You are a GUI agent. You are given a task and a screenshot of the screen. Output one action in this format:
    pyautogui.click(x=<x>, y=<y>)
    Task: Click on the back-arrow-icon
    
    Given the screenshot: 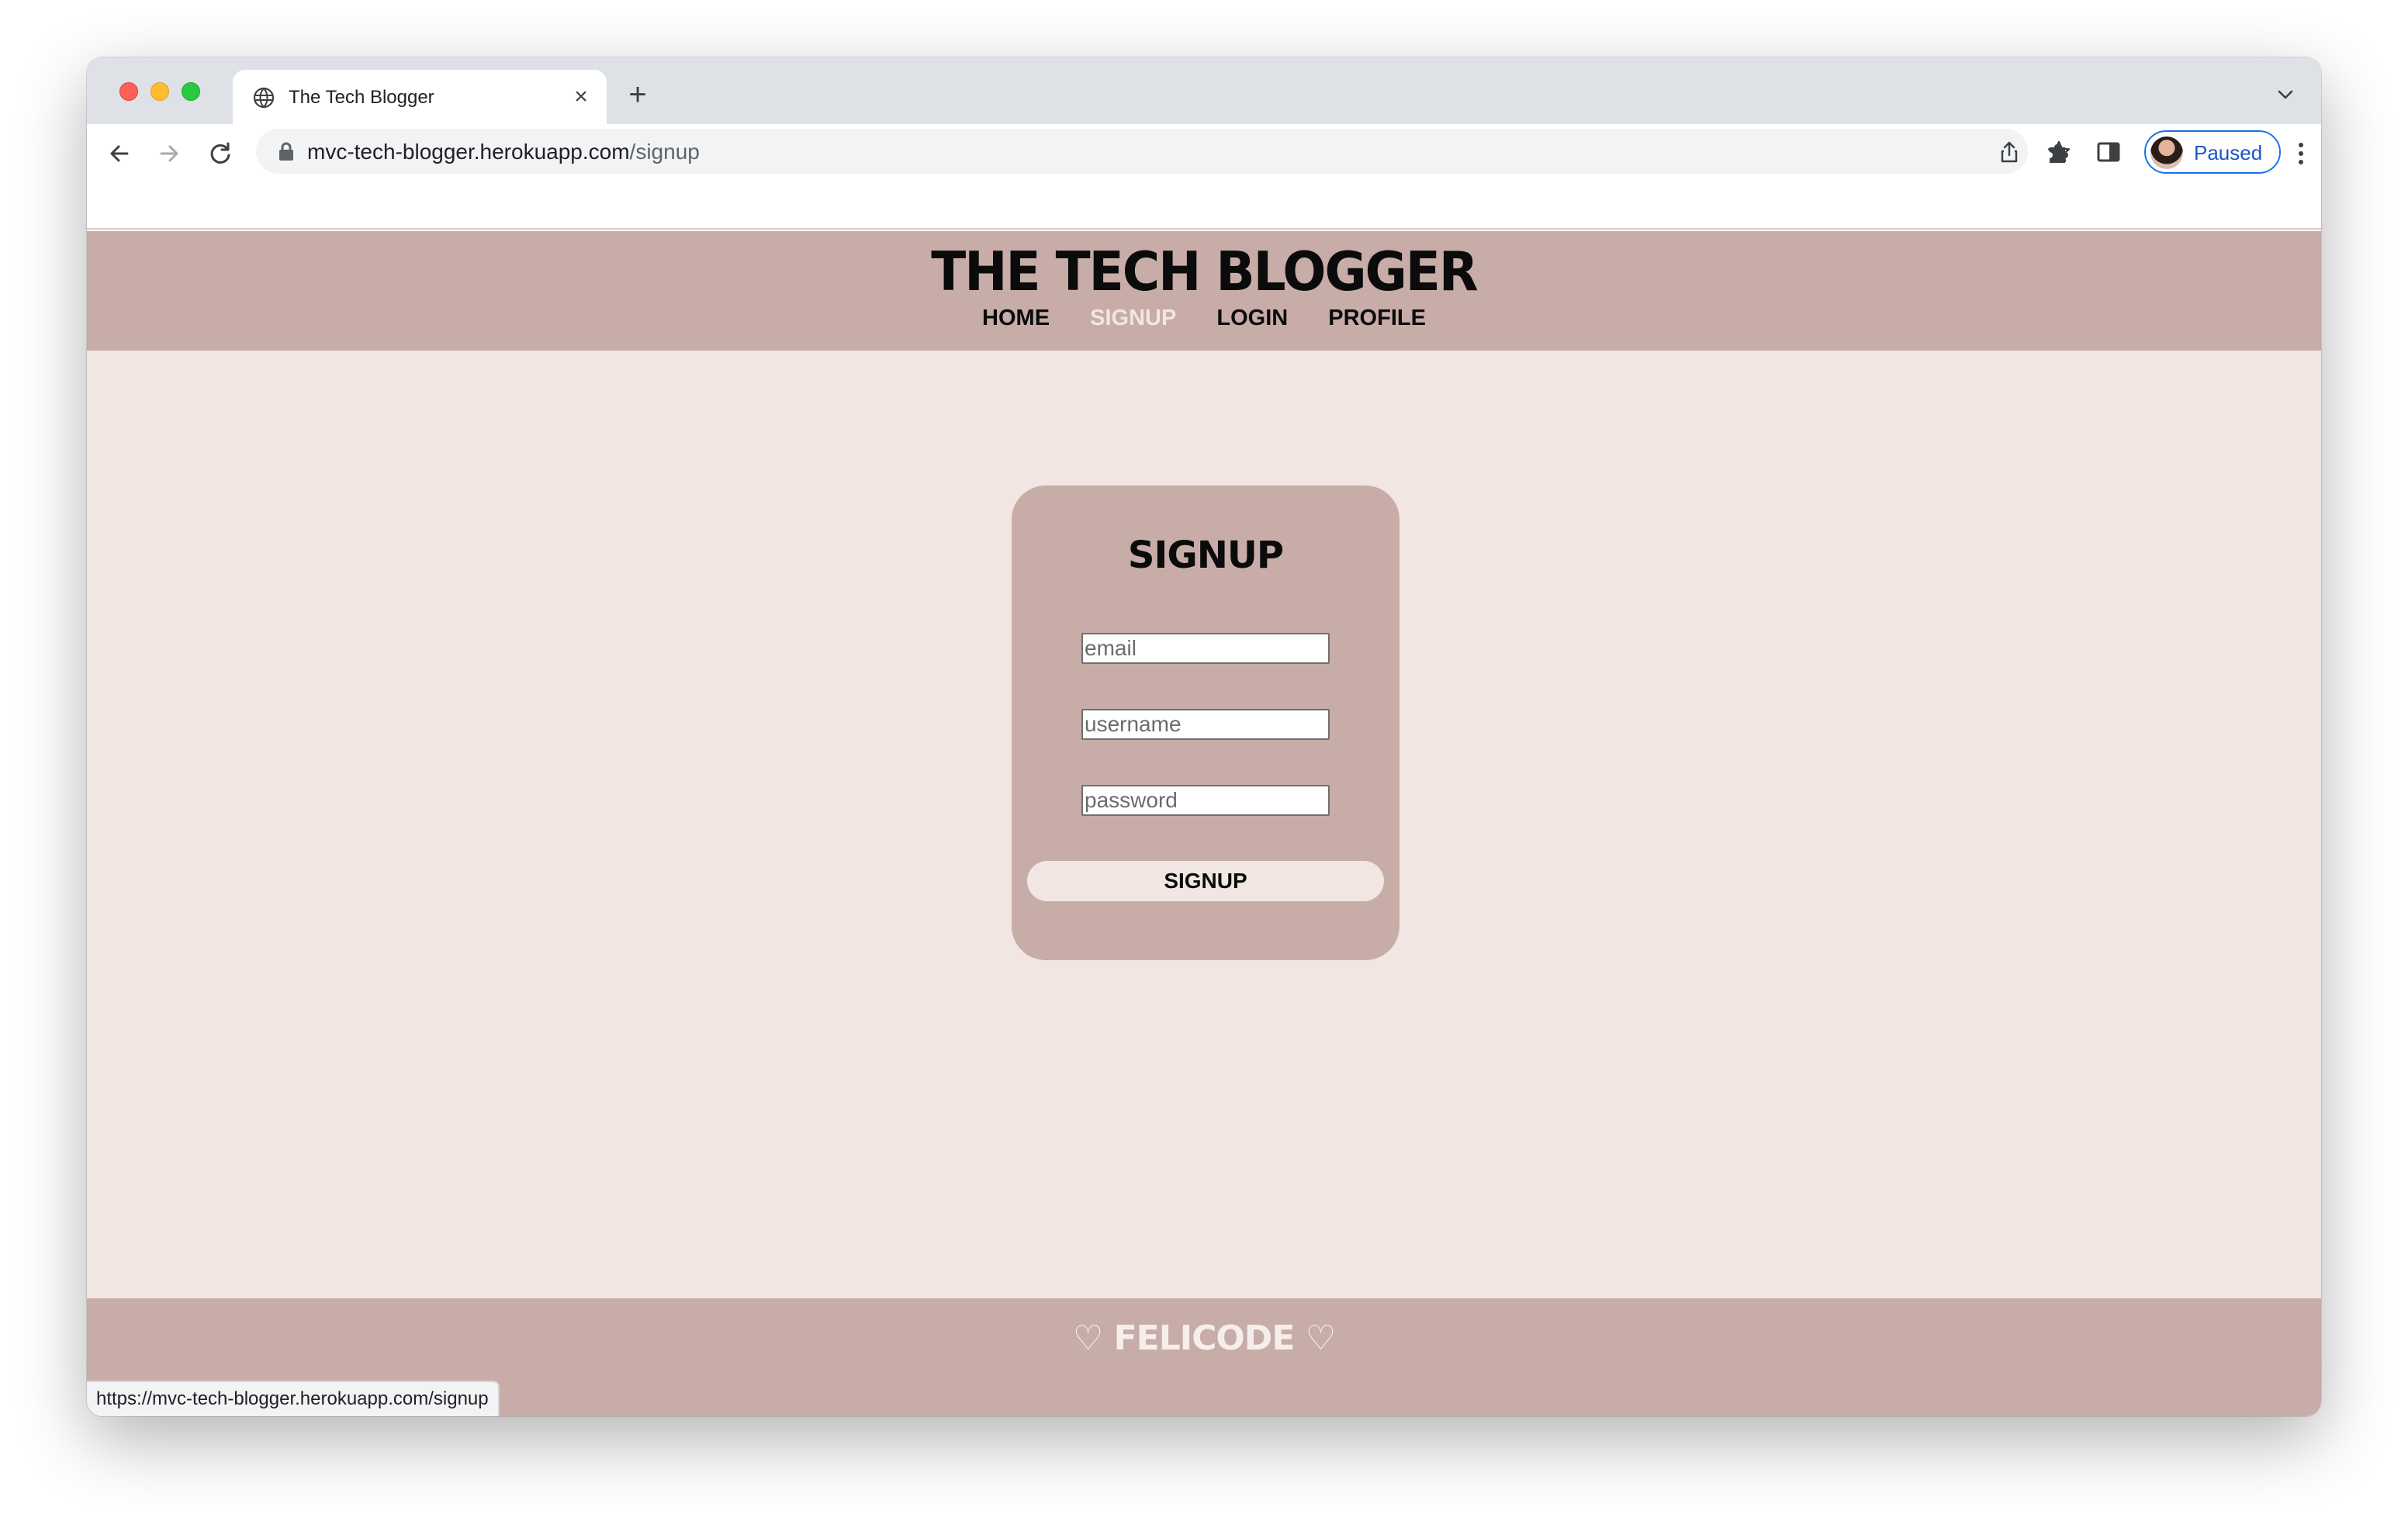 What is the action you would take?
    pyautogui.click(x=119, y=153)
    